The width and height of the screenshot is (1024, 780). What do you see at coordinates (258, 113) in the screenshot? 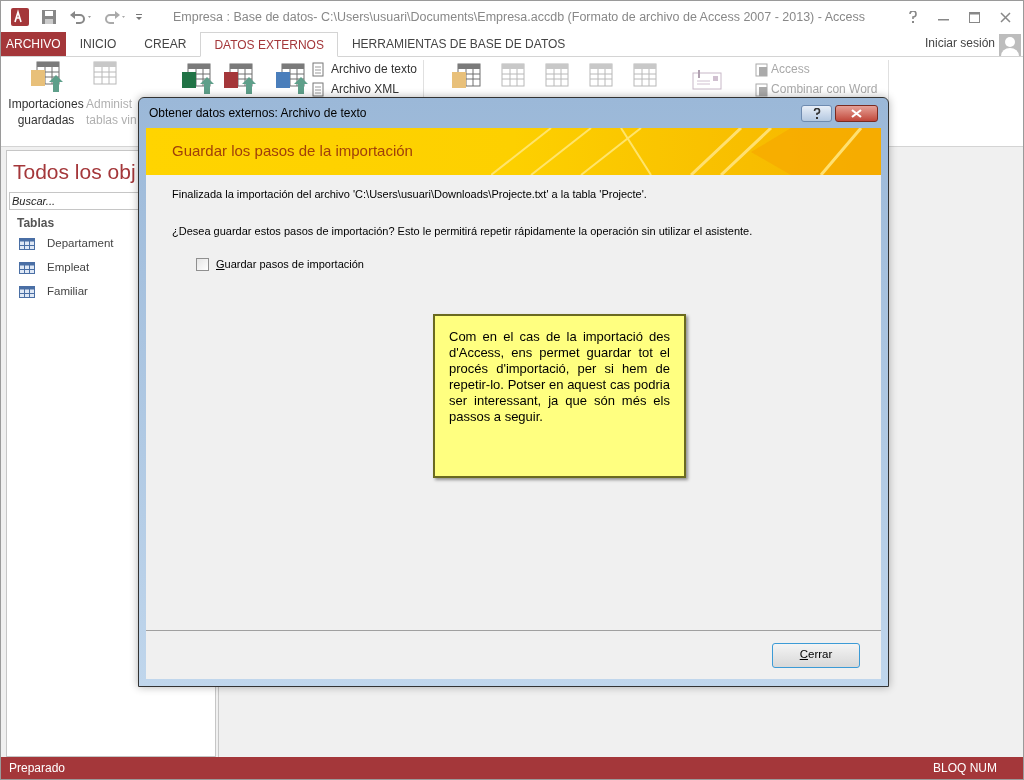
I see `dialog-title: Obtener datos externos: Archivo de texto` at bounding box center [258, 113].